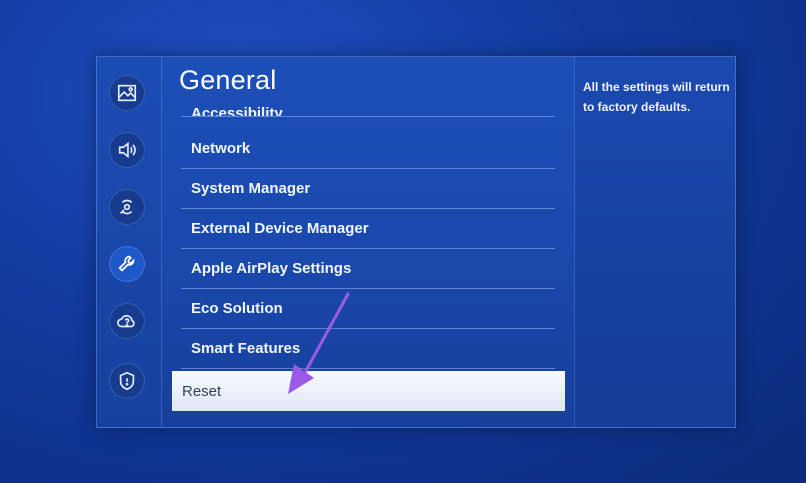 Image resolution: width=806 pixels, height=483 pixels. I want to click on page-title: General, so click(228, 80).